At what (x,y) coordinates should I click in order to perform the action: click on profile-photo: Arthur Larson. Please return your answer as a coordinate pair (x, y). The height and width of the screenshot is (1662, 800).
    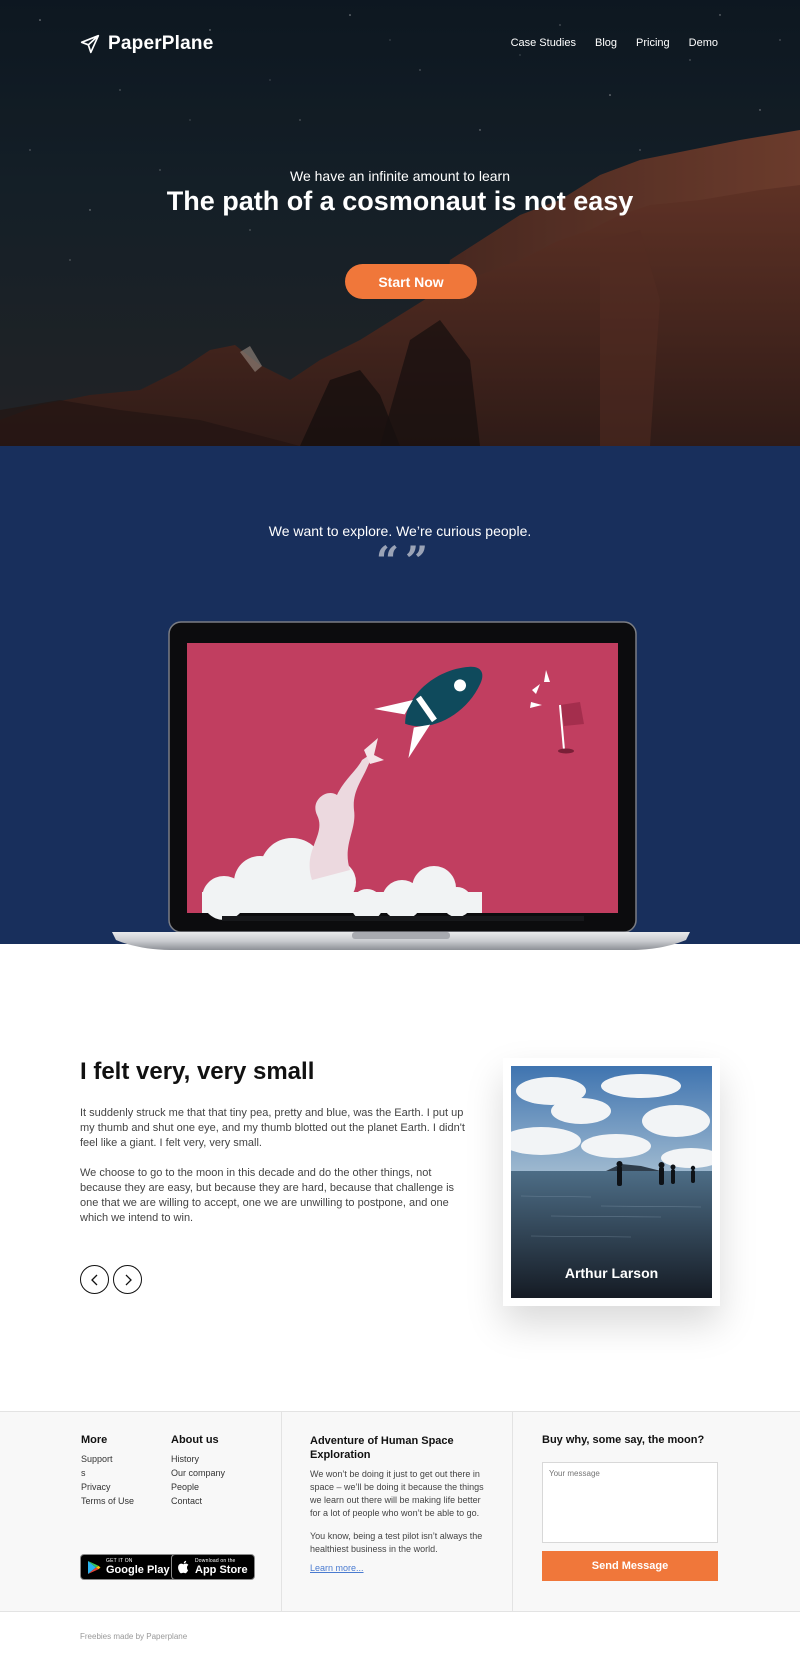
    Looking at the image, I should click on (611, 1182).